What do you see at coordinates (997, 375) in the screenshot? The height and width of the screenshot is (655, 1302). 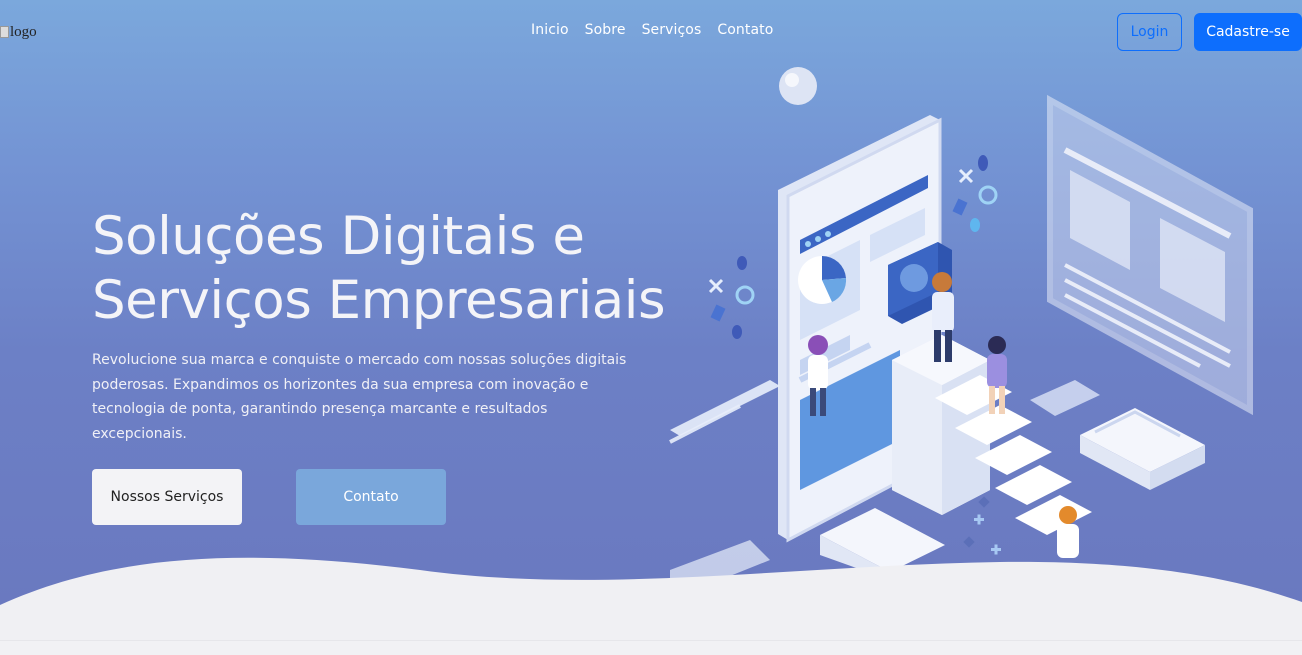 I see `person-on-stairs` at bounding box center [997, 375].